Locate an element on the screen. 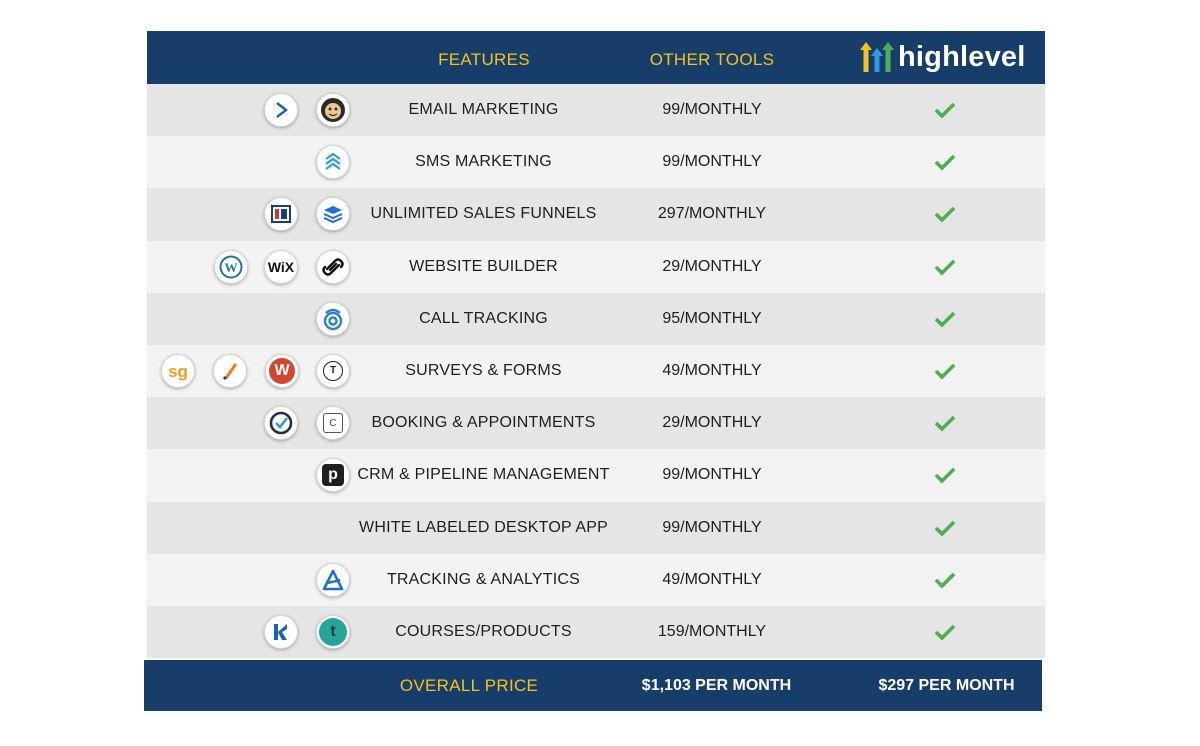 The width and height of the screenshot is (1200, 746). feature-label: CRM & PIPELINE MANAGEMENT is located at coordinates (483, 475).